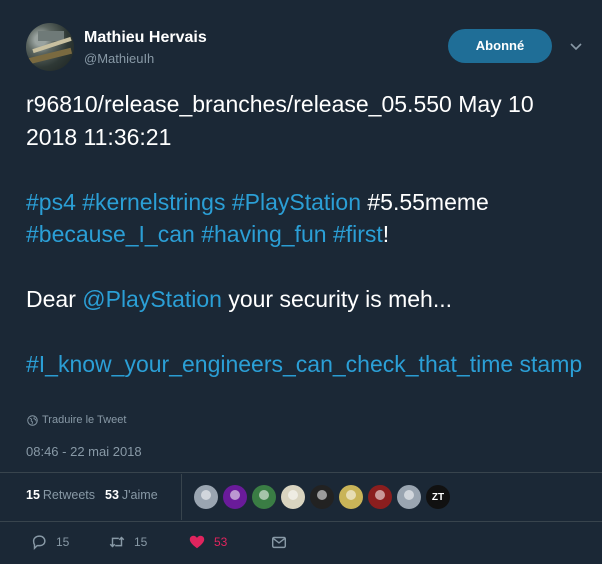  Describe the element at coordinates (127, 542) in the screenshot. I see `retweet-button: 15` at that location.